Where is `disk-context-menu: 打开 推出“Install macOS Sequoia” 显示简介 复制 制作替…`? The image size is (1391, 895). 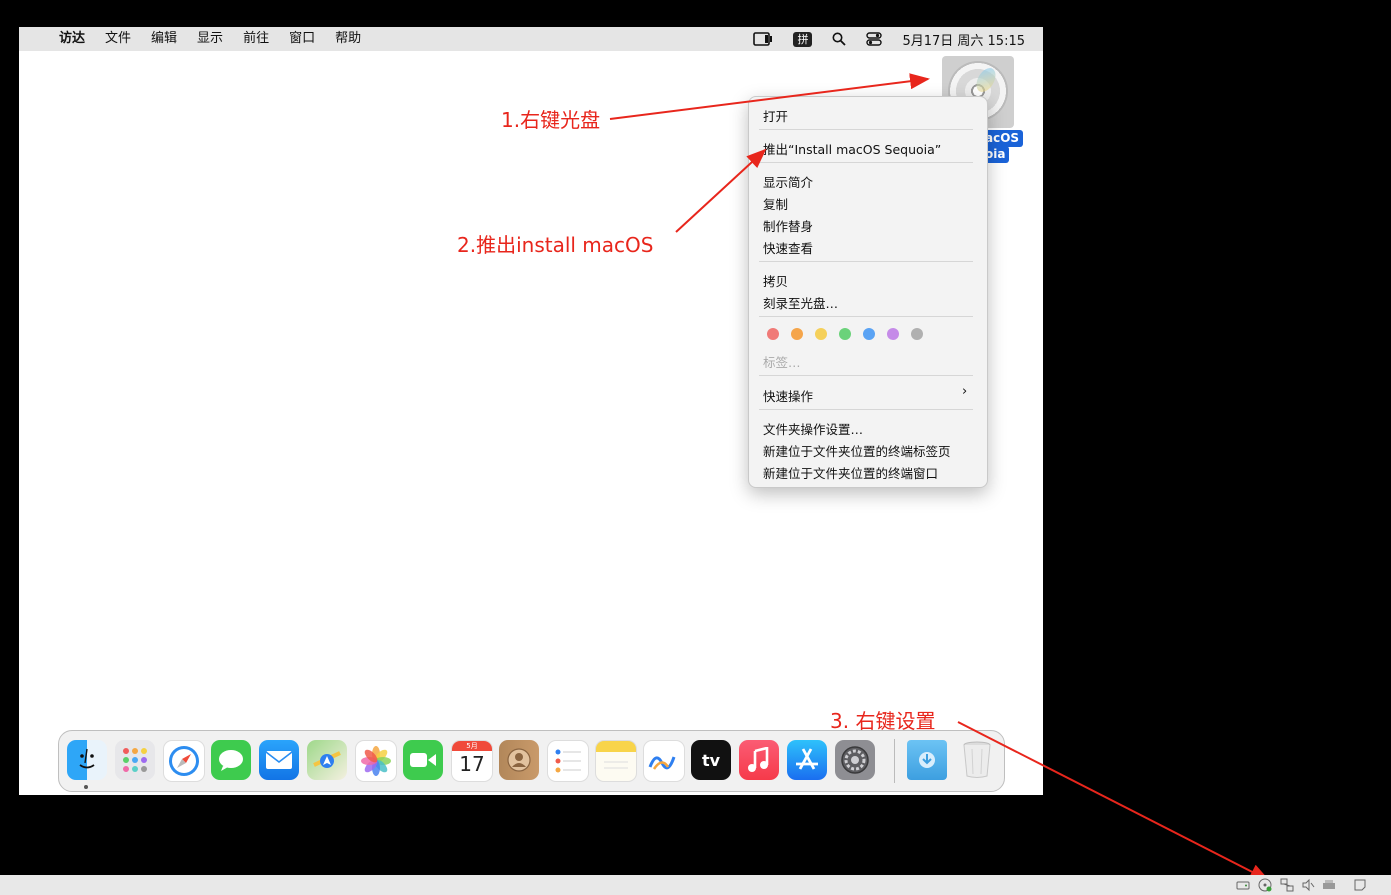 disk-context-menu: 打开 推出“Install macOS Sequoia” 显示简介 复制 制作替… is located at coordinates (868, 292).